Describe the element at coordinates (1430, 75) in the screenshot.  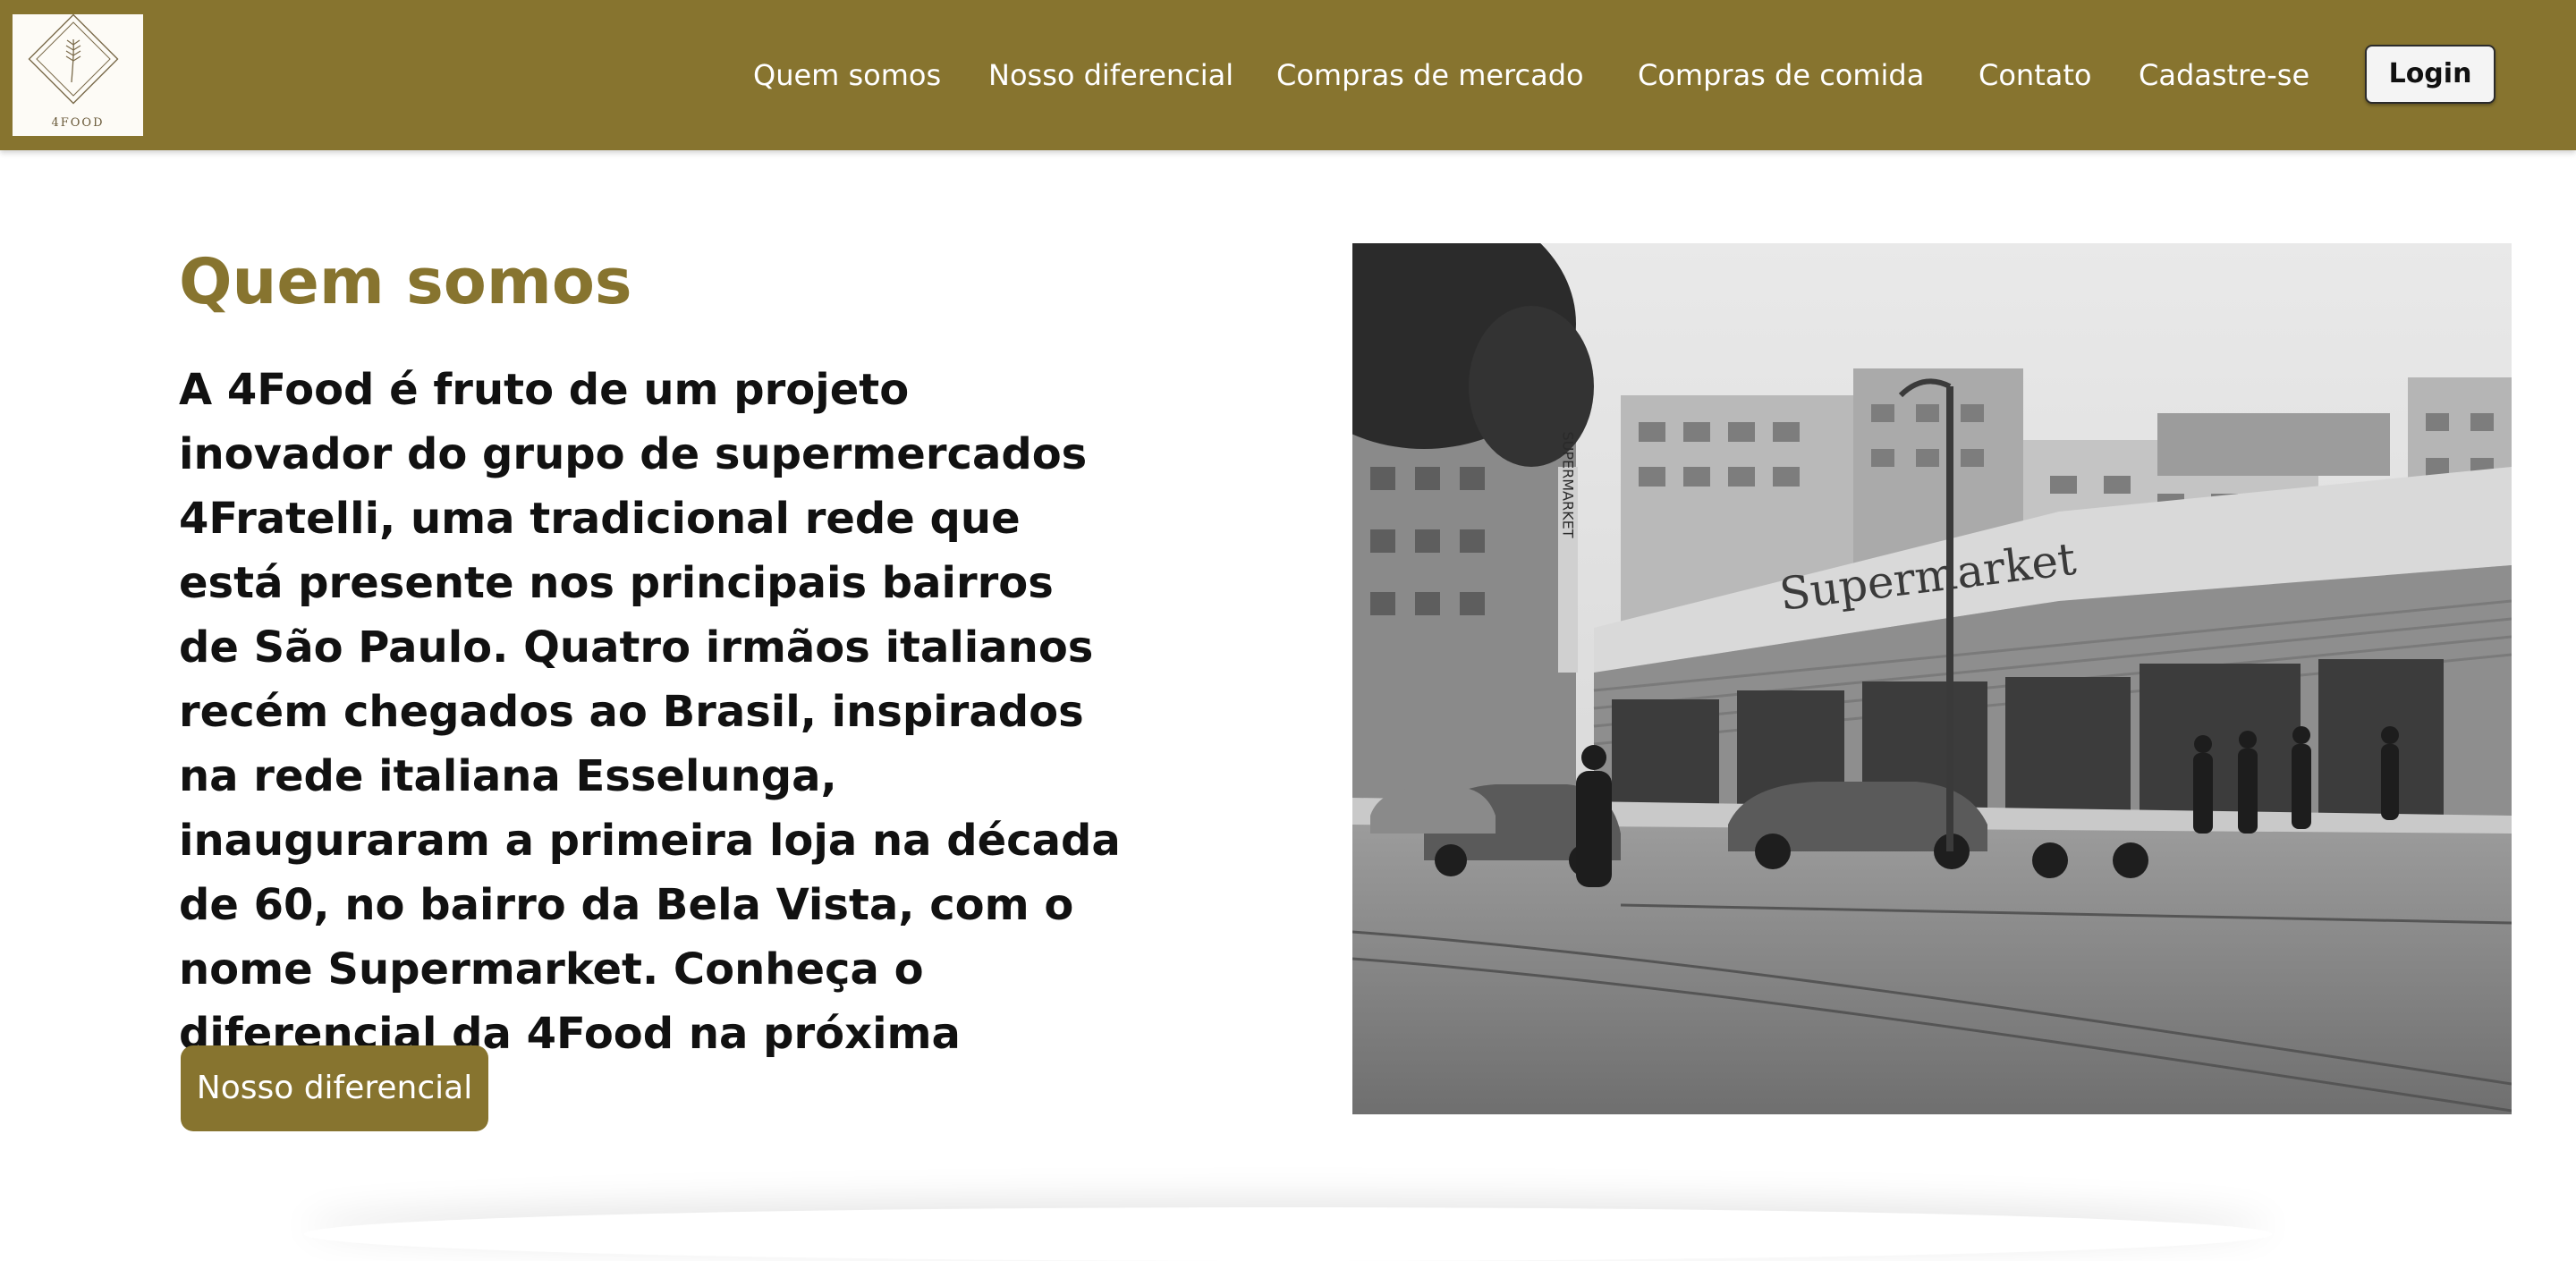
I see `nav-compras-de-mercado: Compras de mercado` at that location.